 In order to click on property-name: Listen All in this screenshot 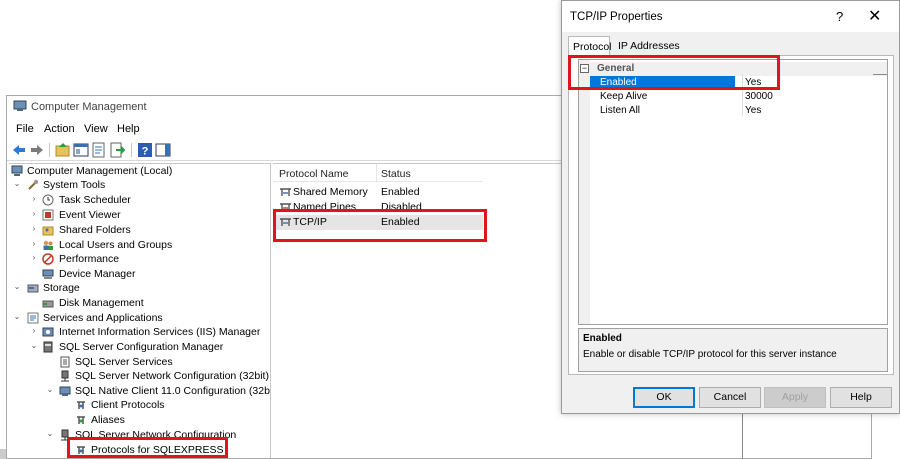, I will do `click(620, 110)`.